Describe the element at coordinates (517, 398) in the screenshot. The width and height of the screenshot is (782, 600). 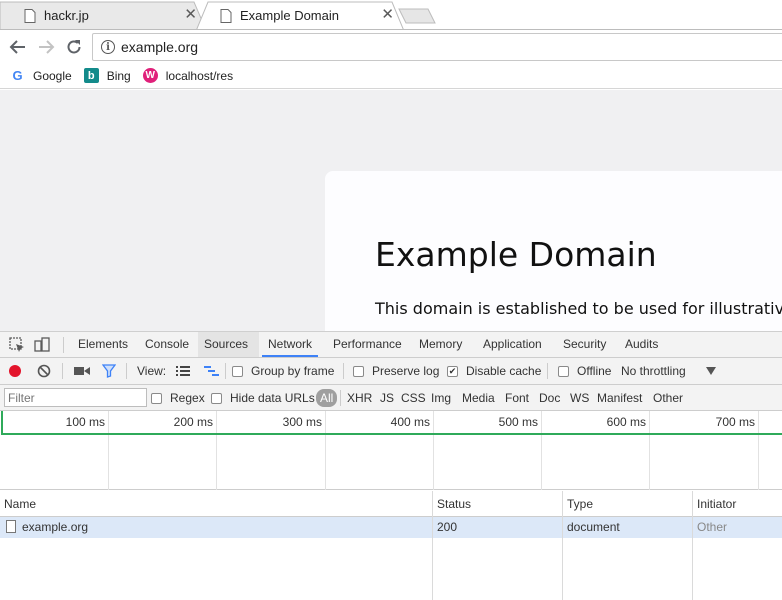
I see `type-filter-font: Font` at that location.